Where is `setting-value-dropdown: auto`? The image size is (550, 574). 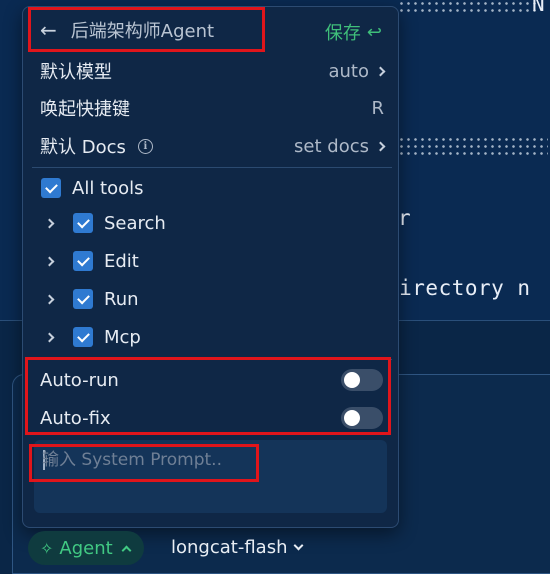
setting-value-dropdown: auto is located at coordinates (357, 71).